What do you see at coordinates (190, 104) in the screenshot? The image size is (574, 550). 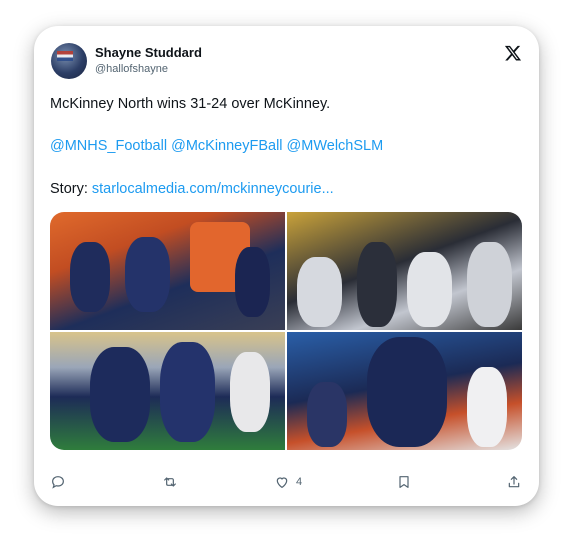 I see `tweet-text: McKinney North wins 31-24 over McKinney.` at bounding box center [190, 104].